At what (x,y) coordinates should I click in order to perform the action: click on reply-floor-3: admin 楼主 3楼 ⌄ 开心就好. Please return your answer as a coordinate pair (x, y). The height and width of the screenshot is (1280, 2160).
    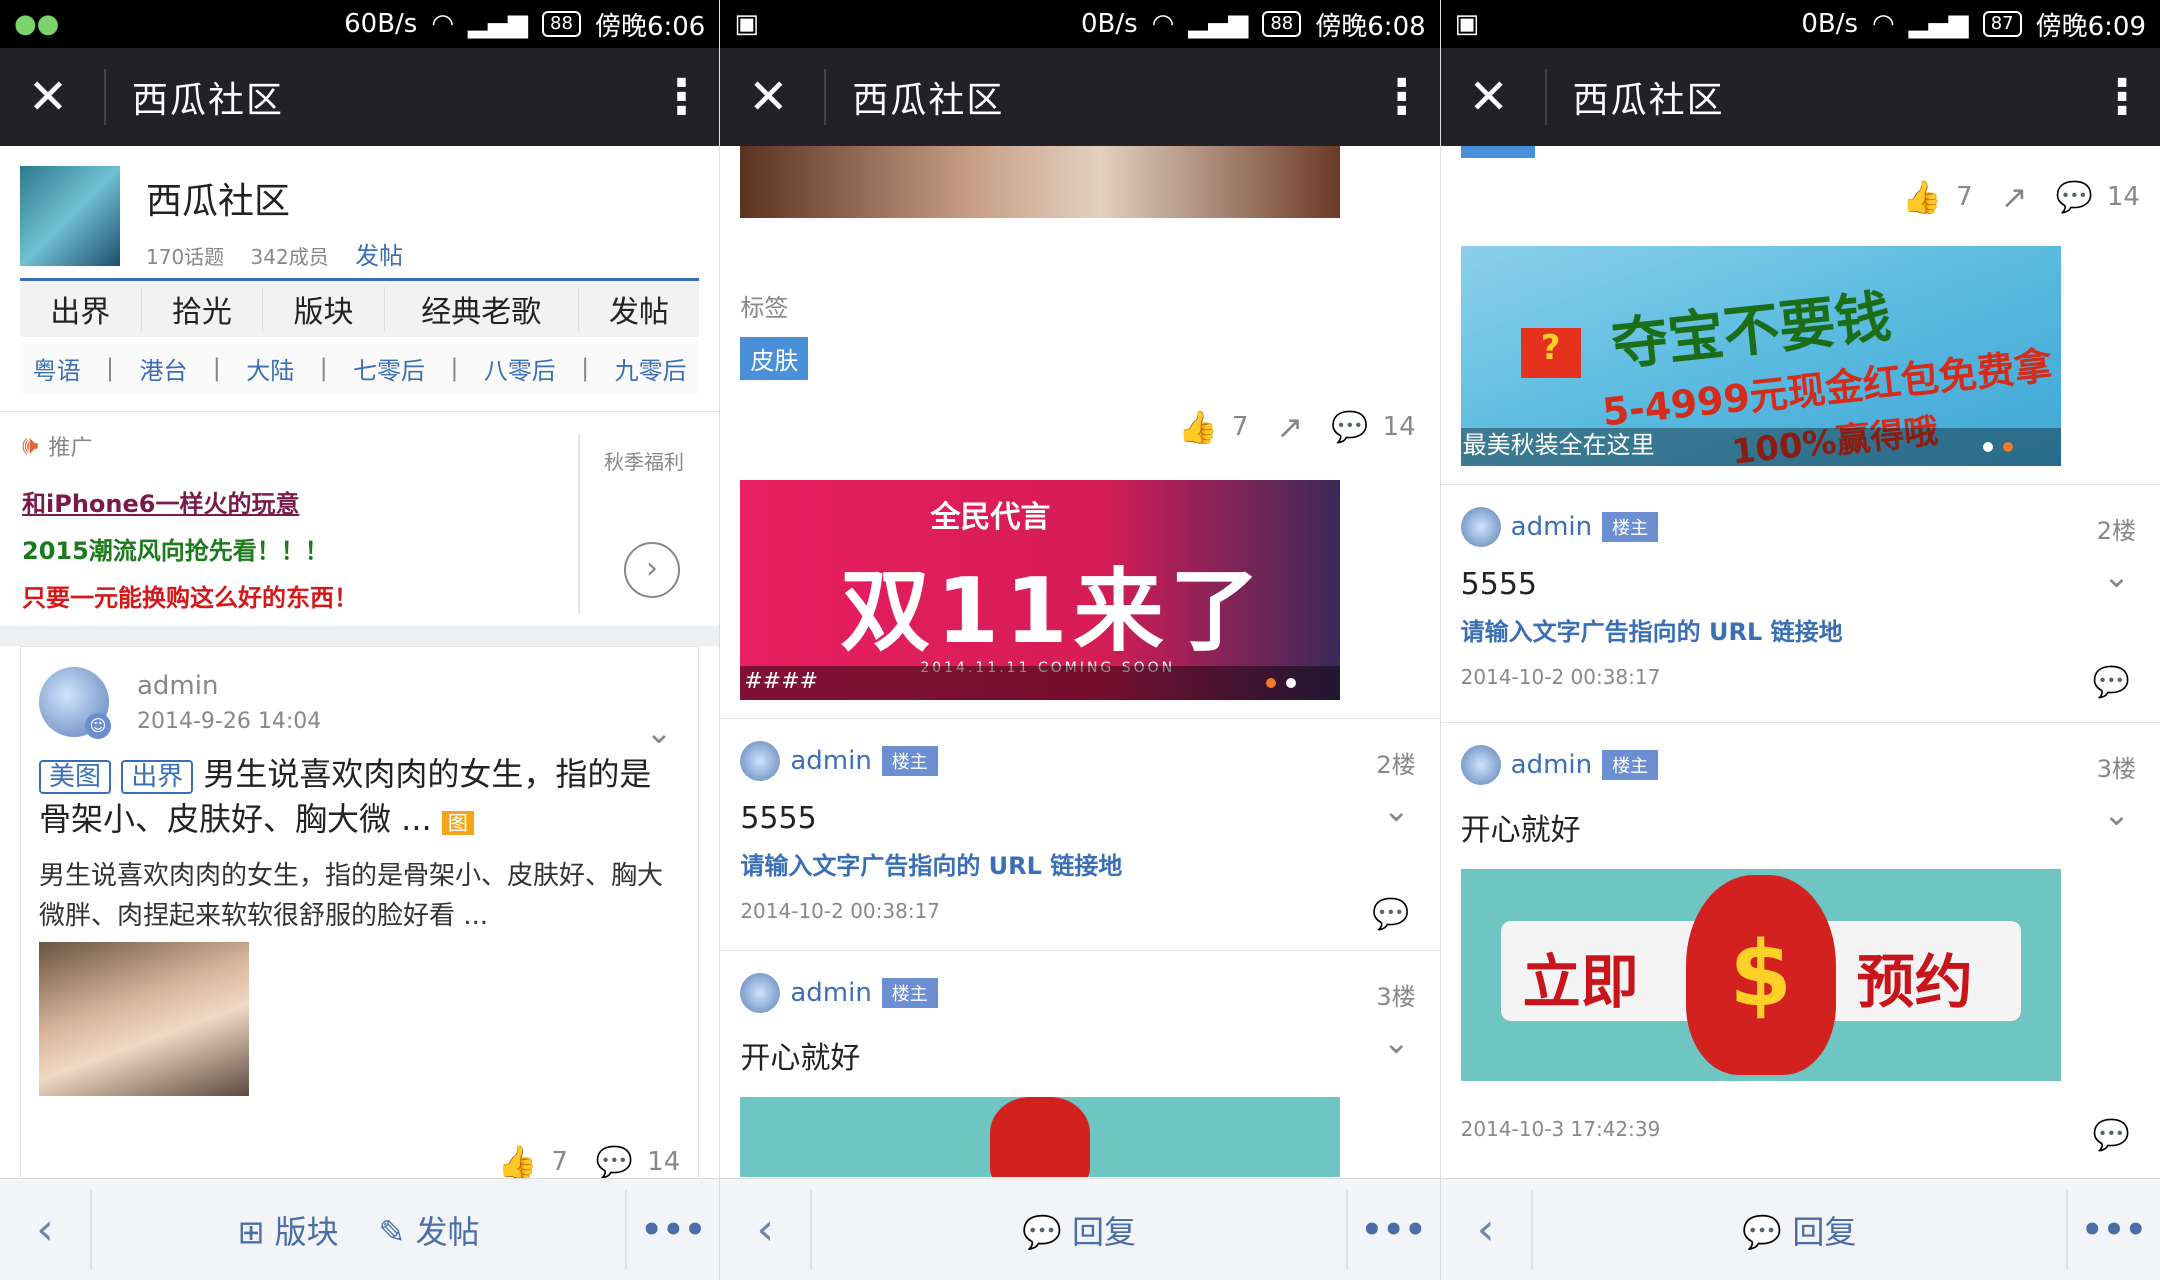
    Looking at the image, I should click on (1079, 1064).